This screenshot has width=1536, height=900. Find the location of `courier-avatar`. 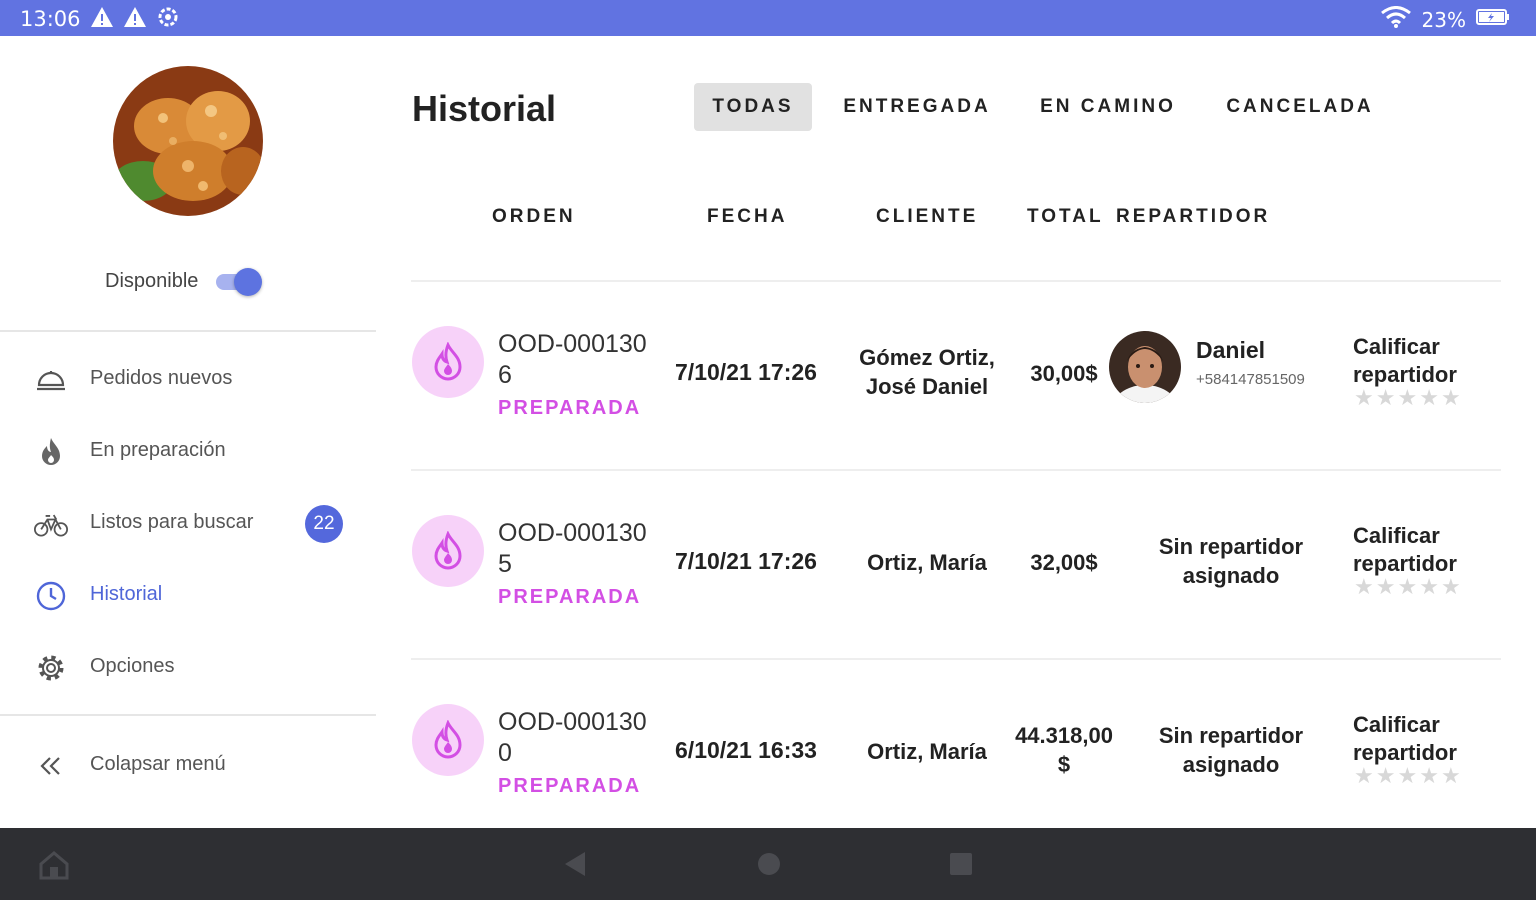

courier-avatar is located at coordinates (1145, 367).